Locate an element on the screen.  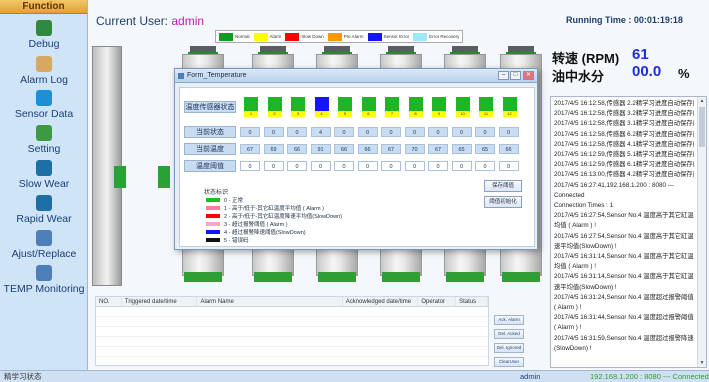
scroll-down-icon: ▼ is located at coordinates (702, 363).